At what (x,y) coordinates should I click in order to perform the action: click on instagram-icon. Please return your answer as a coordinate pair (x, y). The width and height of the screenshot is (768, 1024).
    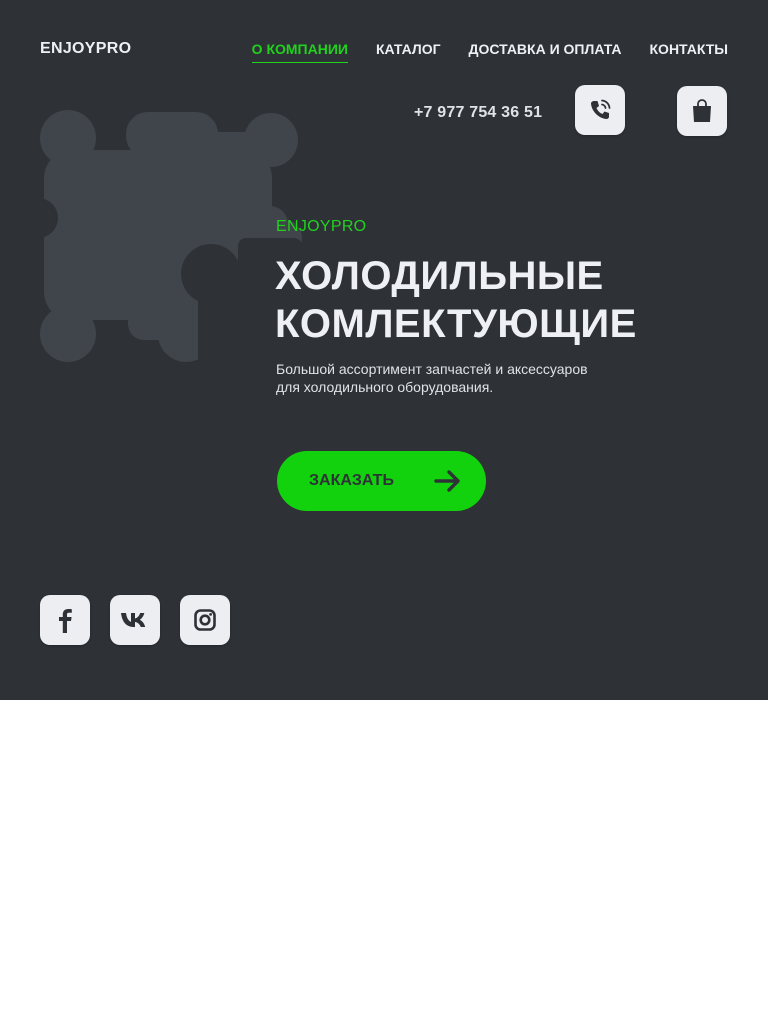
    Looking at the image, I should click on (205, 620).